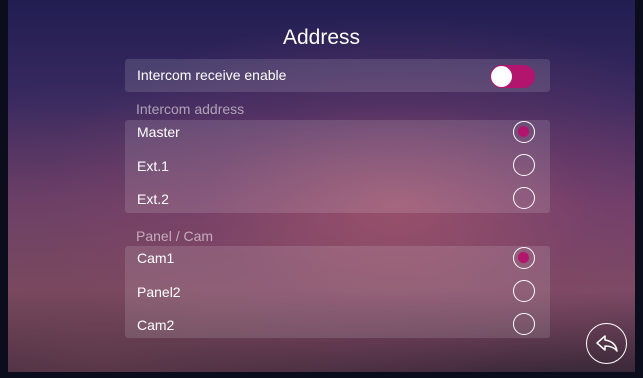  I want to click on toggle-knob, so click(501, 76).